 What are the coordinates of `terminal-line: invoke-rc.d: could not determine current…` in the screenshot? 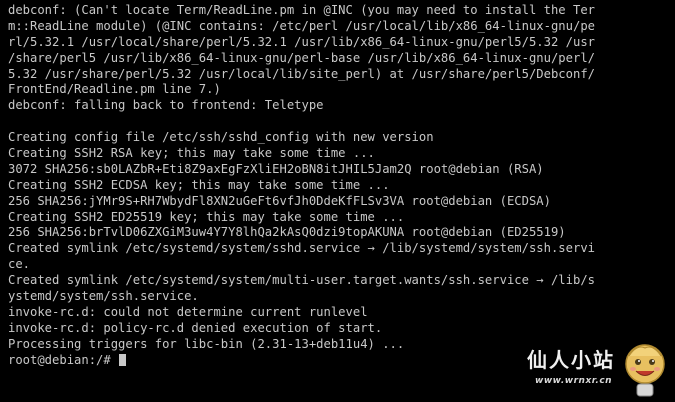 It's located at (188, 311).